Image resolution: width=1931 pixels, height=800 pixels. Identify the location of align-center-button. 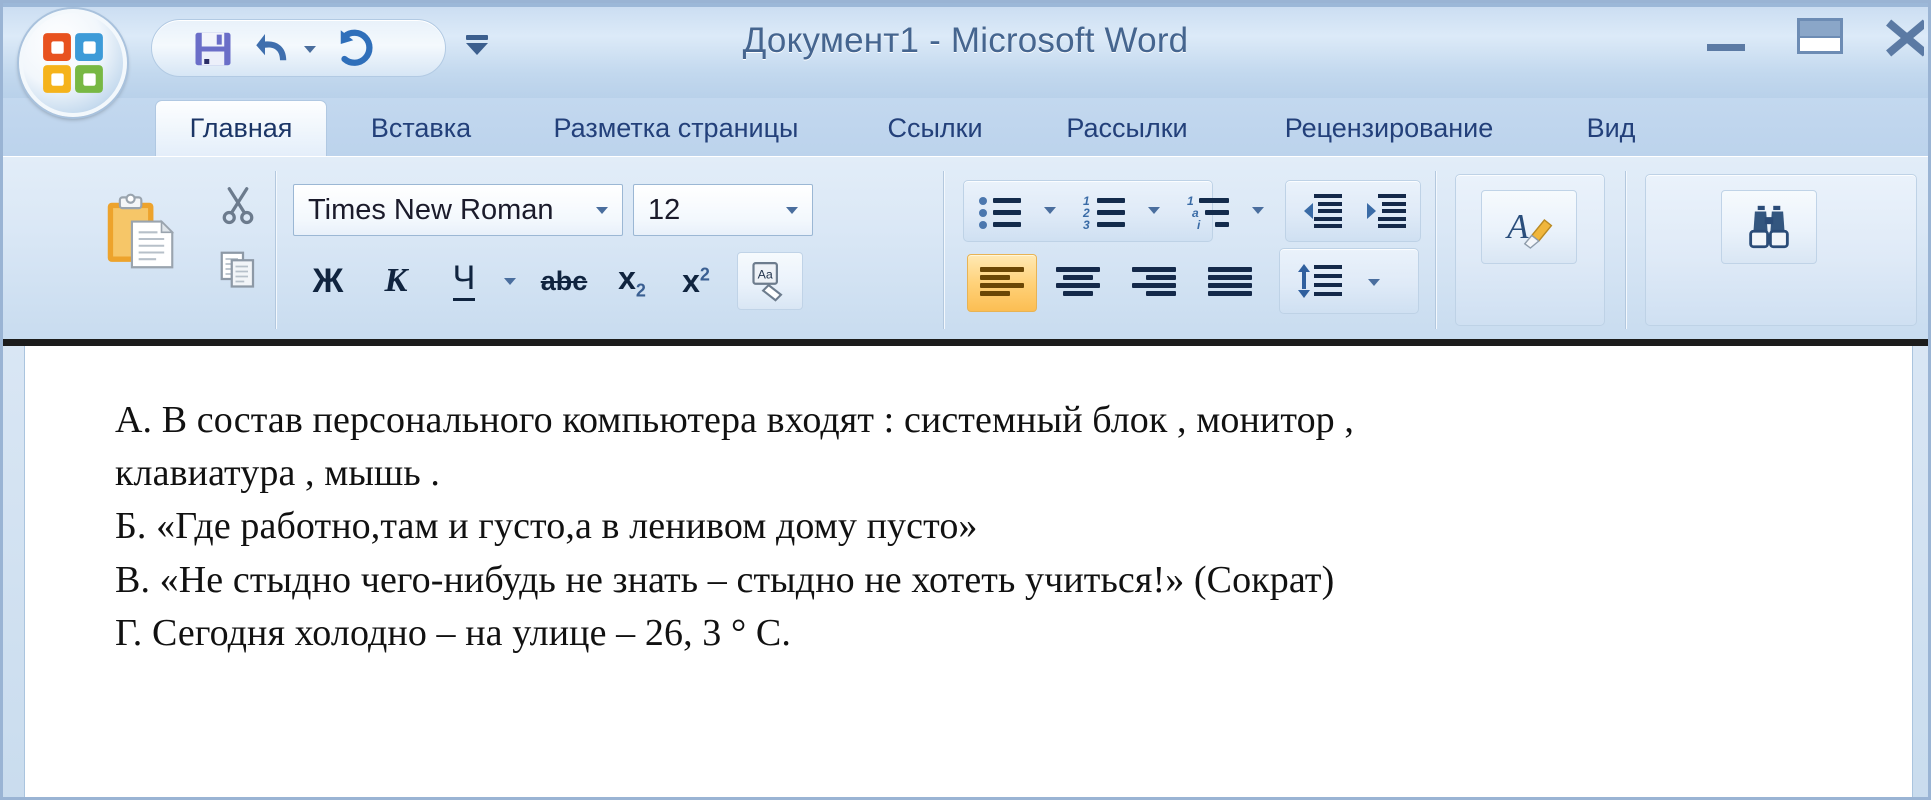
(1078, 283).